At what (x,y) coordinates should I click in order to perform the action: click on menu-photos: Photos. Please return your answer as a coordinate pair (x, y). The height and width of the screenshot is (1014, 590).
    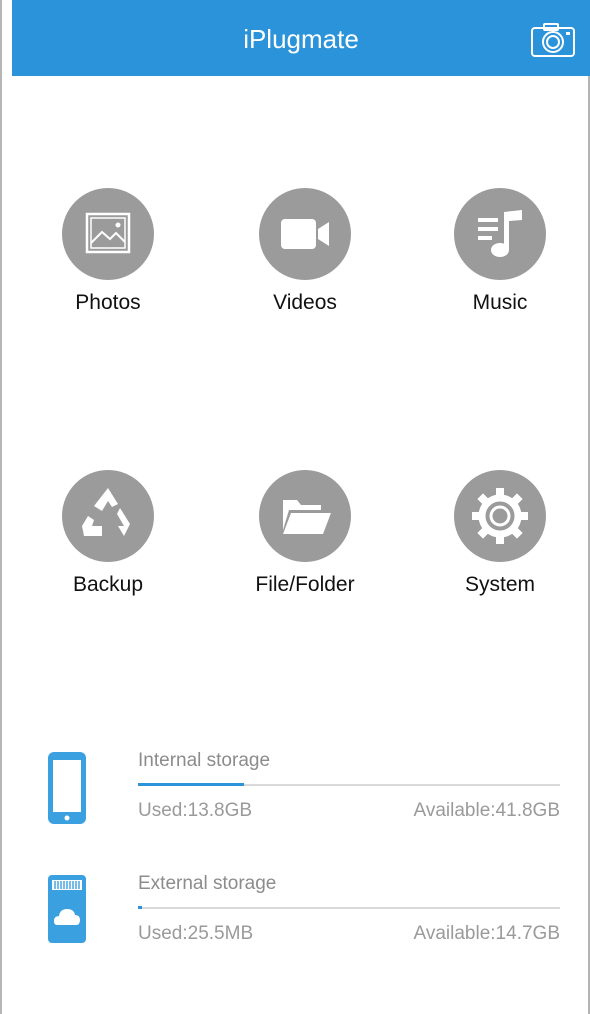
    Looking at the image, I should click on (108, 258).